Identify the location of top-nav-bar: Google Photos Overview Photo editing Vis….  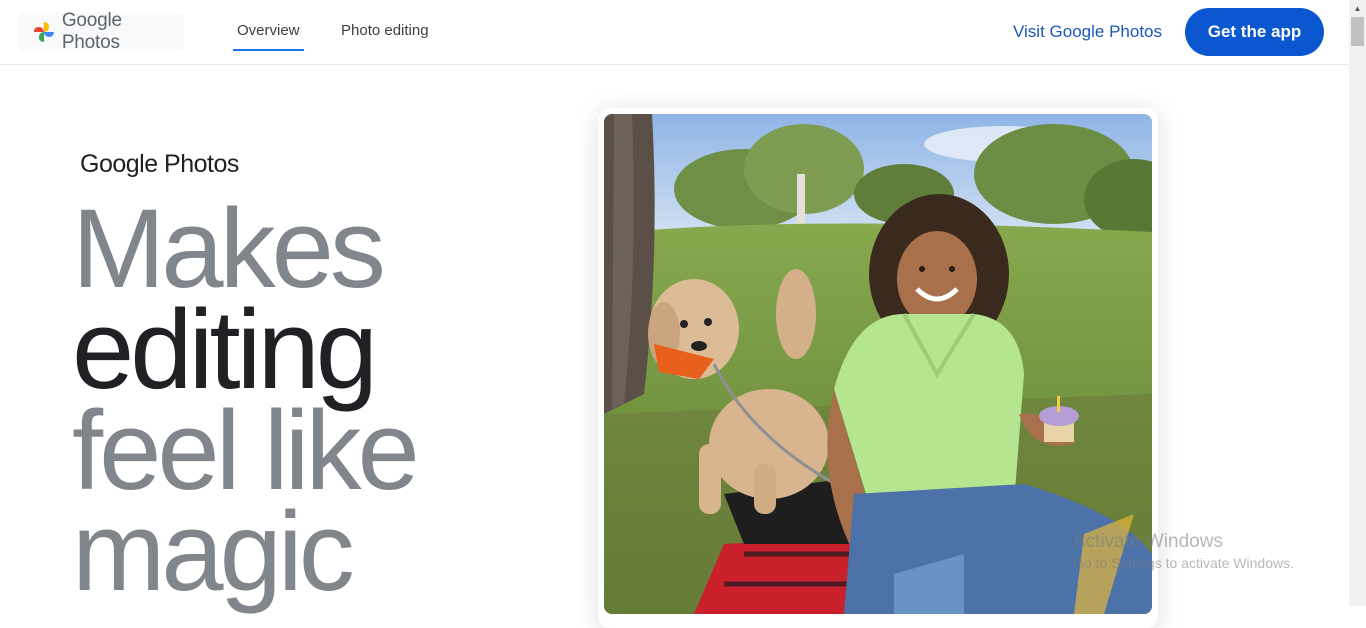
(674, 32).